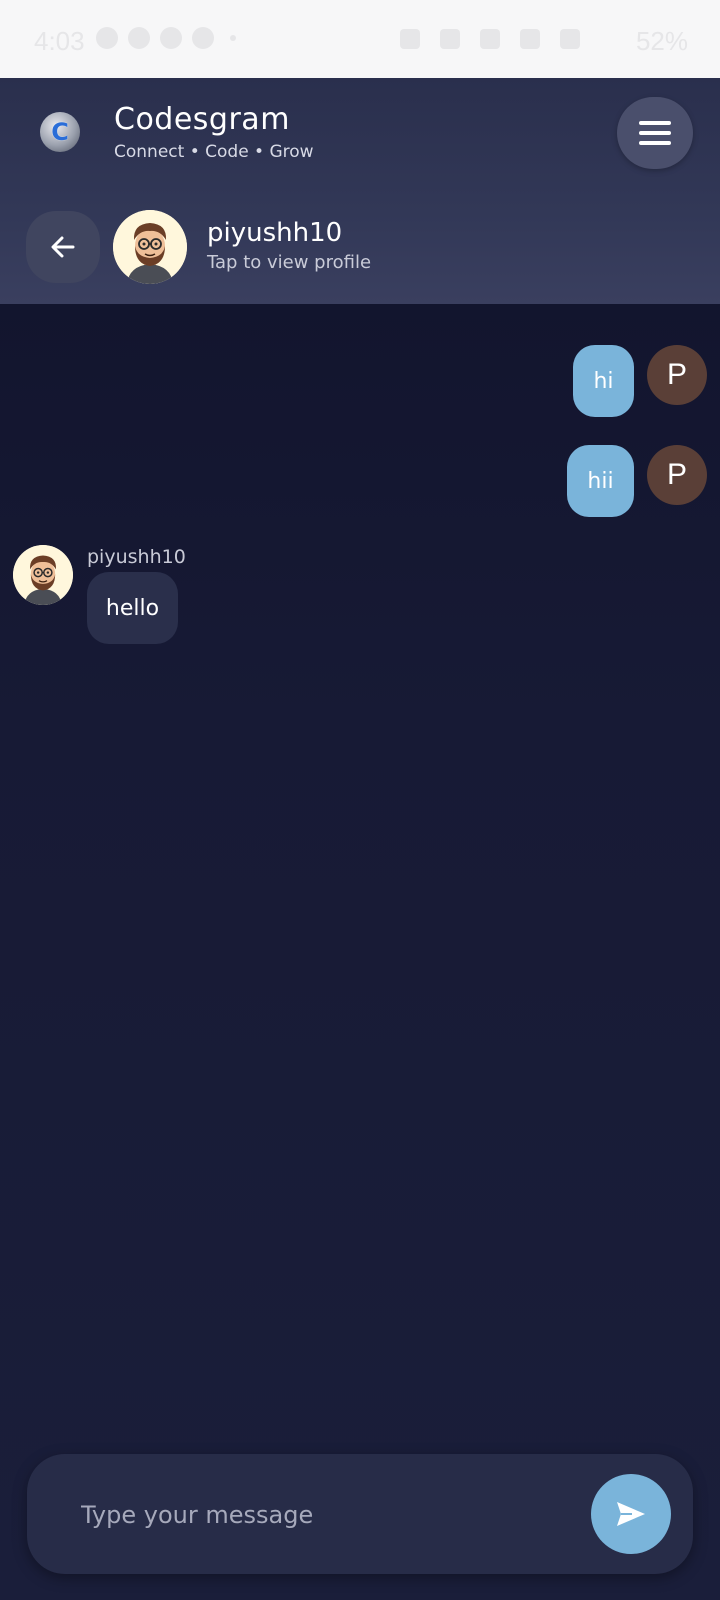  I want to click on message-bubble-outgoing: hii, so click(600, 481).